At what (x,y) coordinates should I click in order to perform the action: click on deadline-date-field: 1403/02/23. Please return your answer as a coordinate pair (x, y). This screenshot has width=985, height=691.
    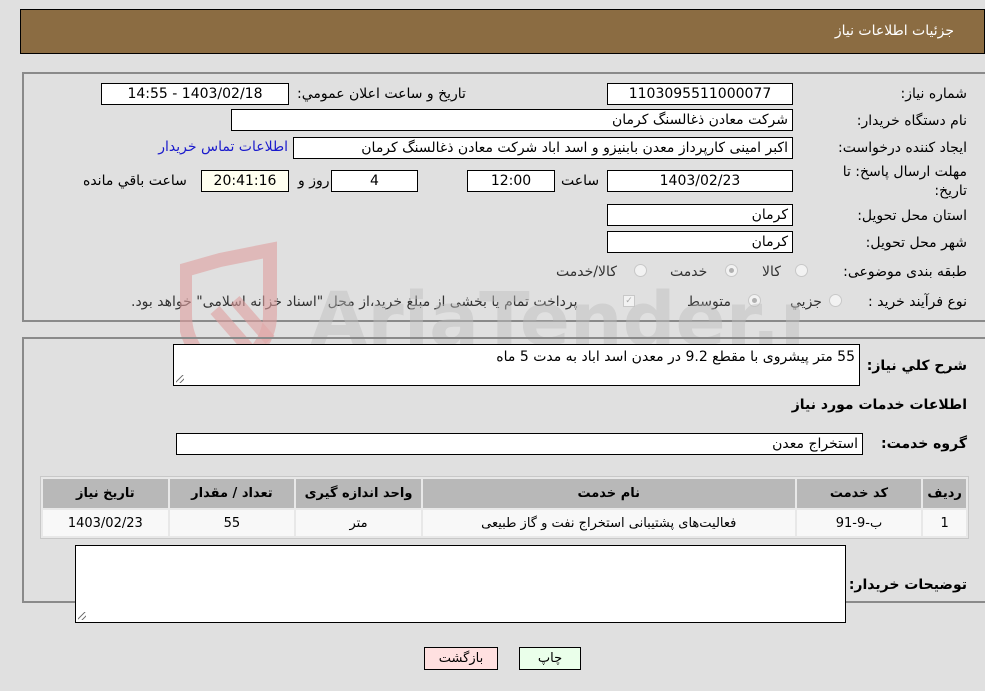
    Looking at the image, I should click on (700, 181).